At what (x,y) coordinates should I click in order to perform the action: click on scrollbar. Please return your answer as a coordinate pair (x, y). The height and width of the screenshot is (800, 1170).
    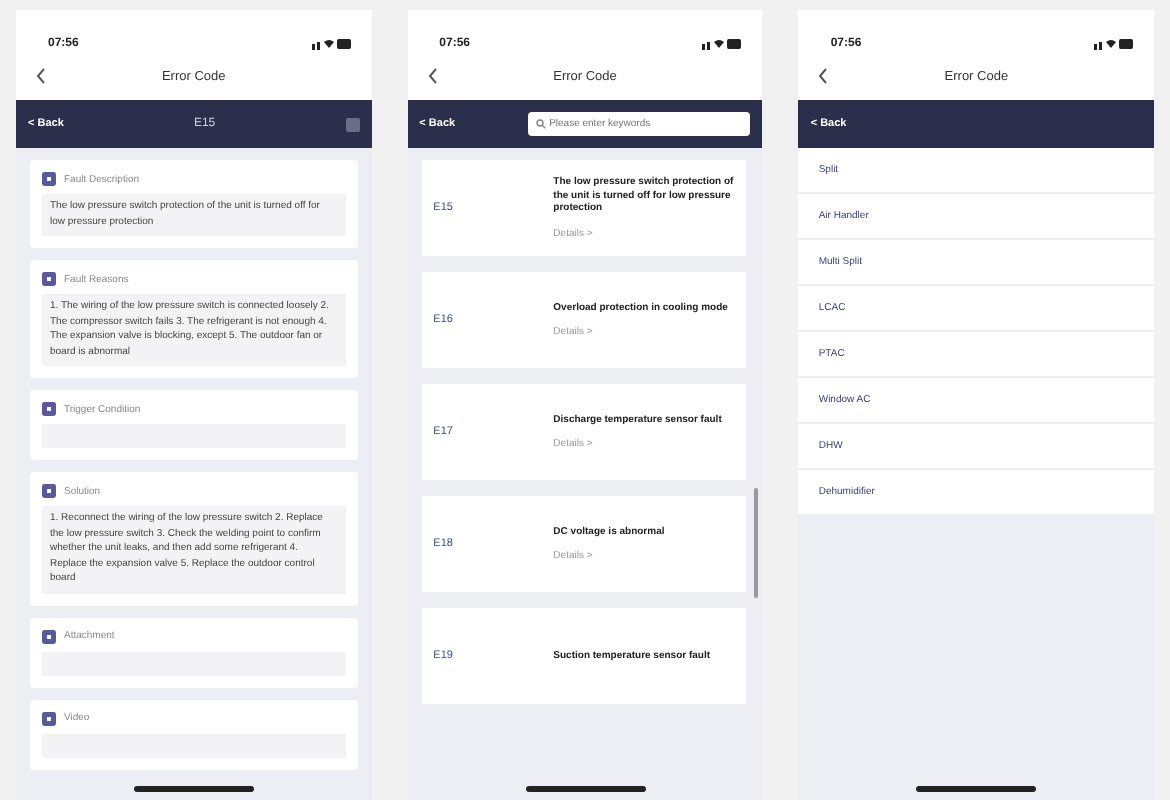
    Looking at the image, I should click on (756, 543).